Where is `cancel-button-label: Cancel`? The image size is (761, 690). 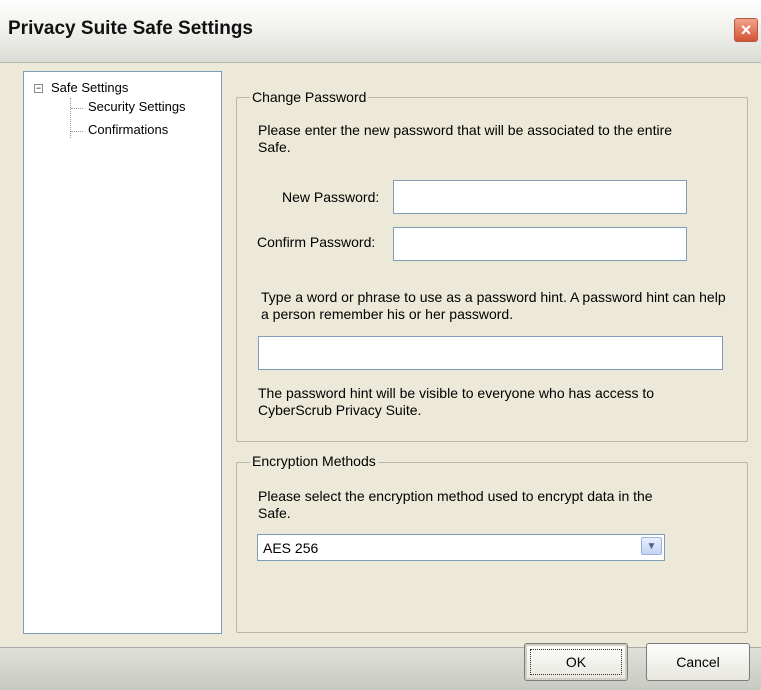 cancel-button-label: Cancel is located at coordinates (698, 662).